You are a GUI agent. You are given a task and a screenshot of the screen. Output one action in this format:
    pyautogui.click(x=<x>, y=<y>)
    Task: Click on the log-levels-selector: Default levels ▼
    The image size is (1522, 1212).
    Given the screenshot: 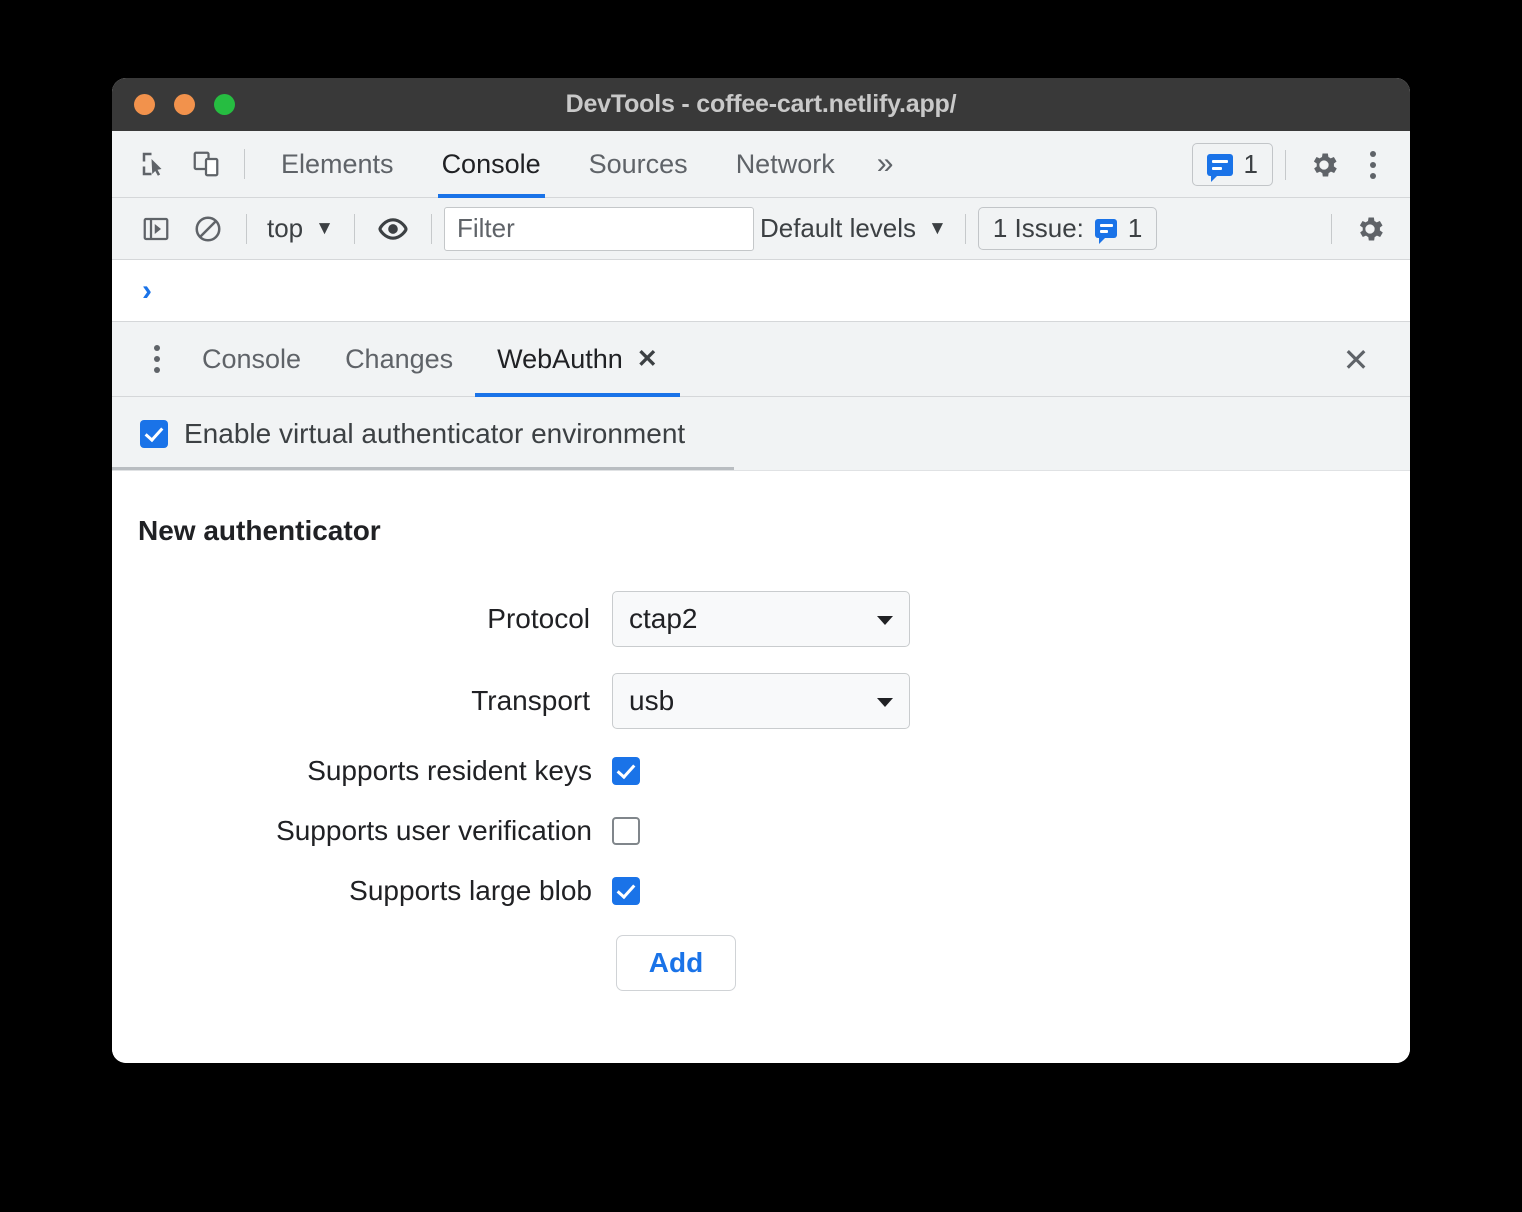 What is the action you would take?
    pyautogui.click(x=853, y=228)
    